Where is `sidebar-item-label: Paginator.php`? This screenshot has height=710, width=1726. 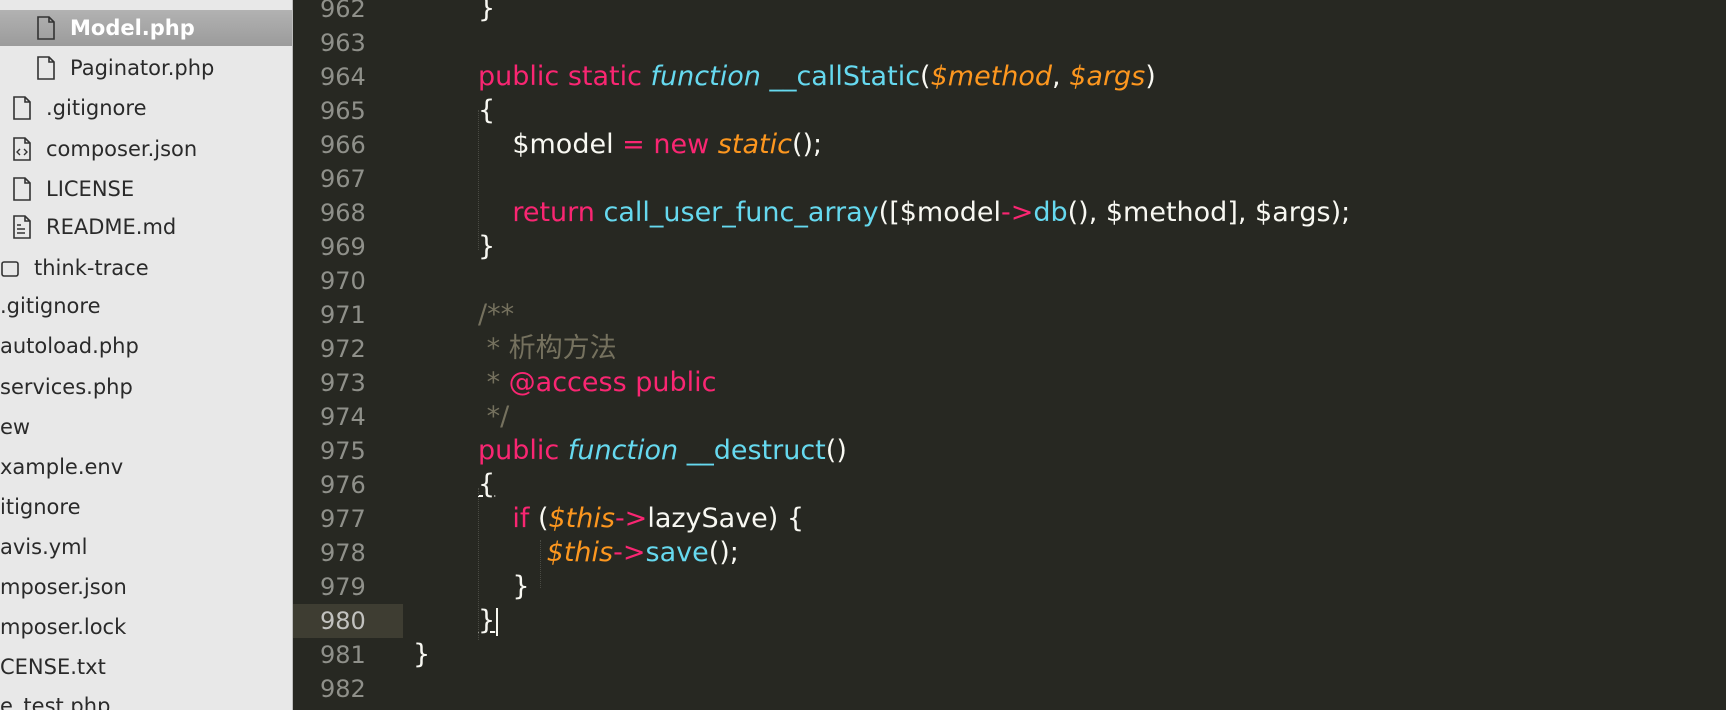
sidebar-item-label: Paginator.php is located at coordinates (142, 68).